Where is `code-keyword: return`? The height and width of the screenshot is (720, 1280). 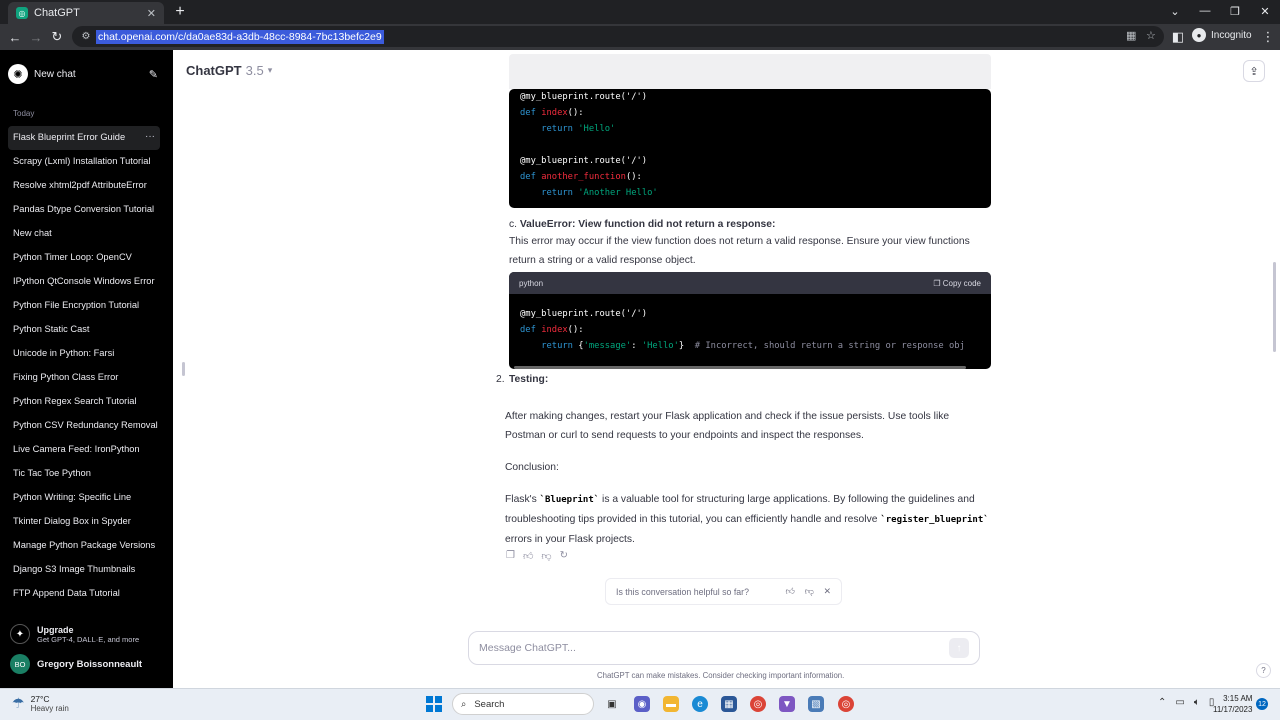
code-keyword: return is located at coordinates (557, 346).